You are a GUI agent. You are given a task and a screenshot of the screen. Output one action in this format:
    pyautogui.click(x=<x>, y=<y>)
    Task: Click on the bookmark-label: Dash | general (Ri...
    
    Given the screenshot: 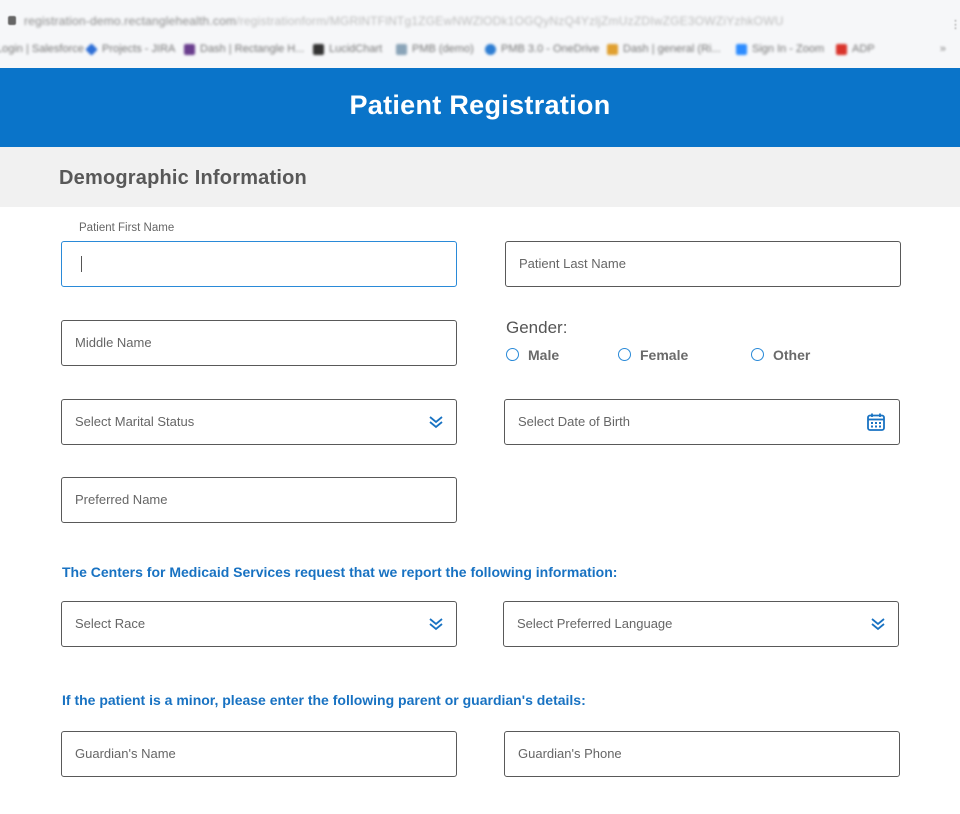 What is the action you would take?
    pyautogui.click(x=672, y=49)
    